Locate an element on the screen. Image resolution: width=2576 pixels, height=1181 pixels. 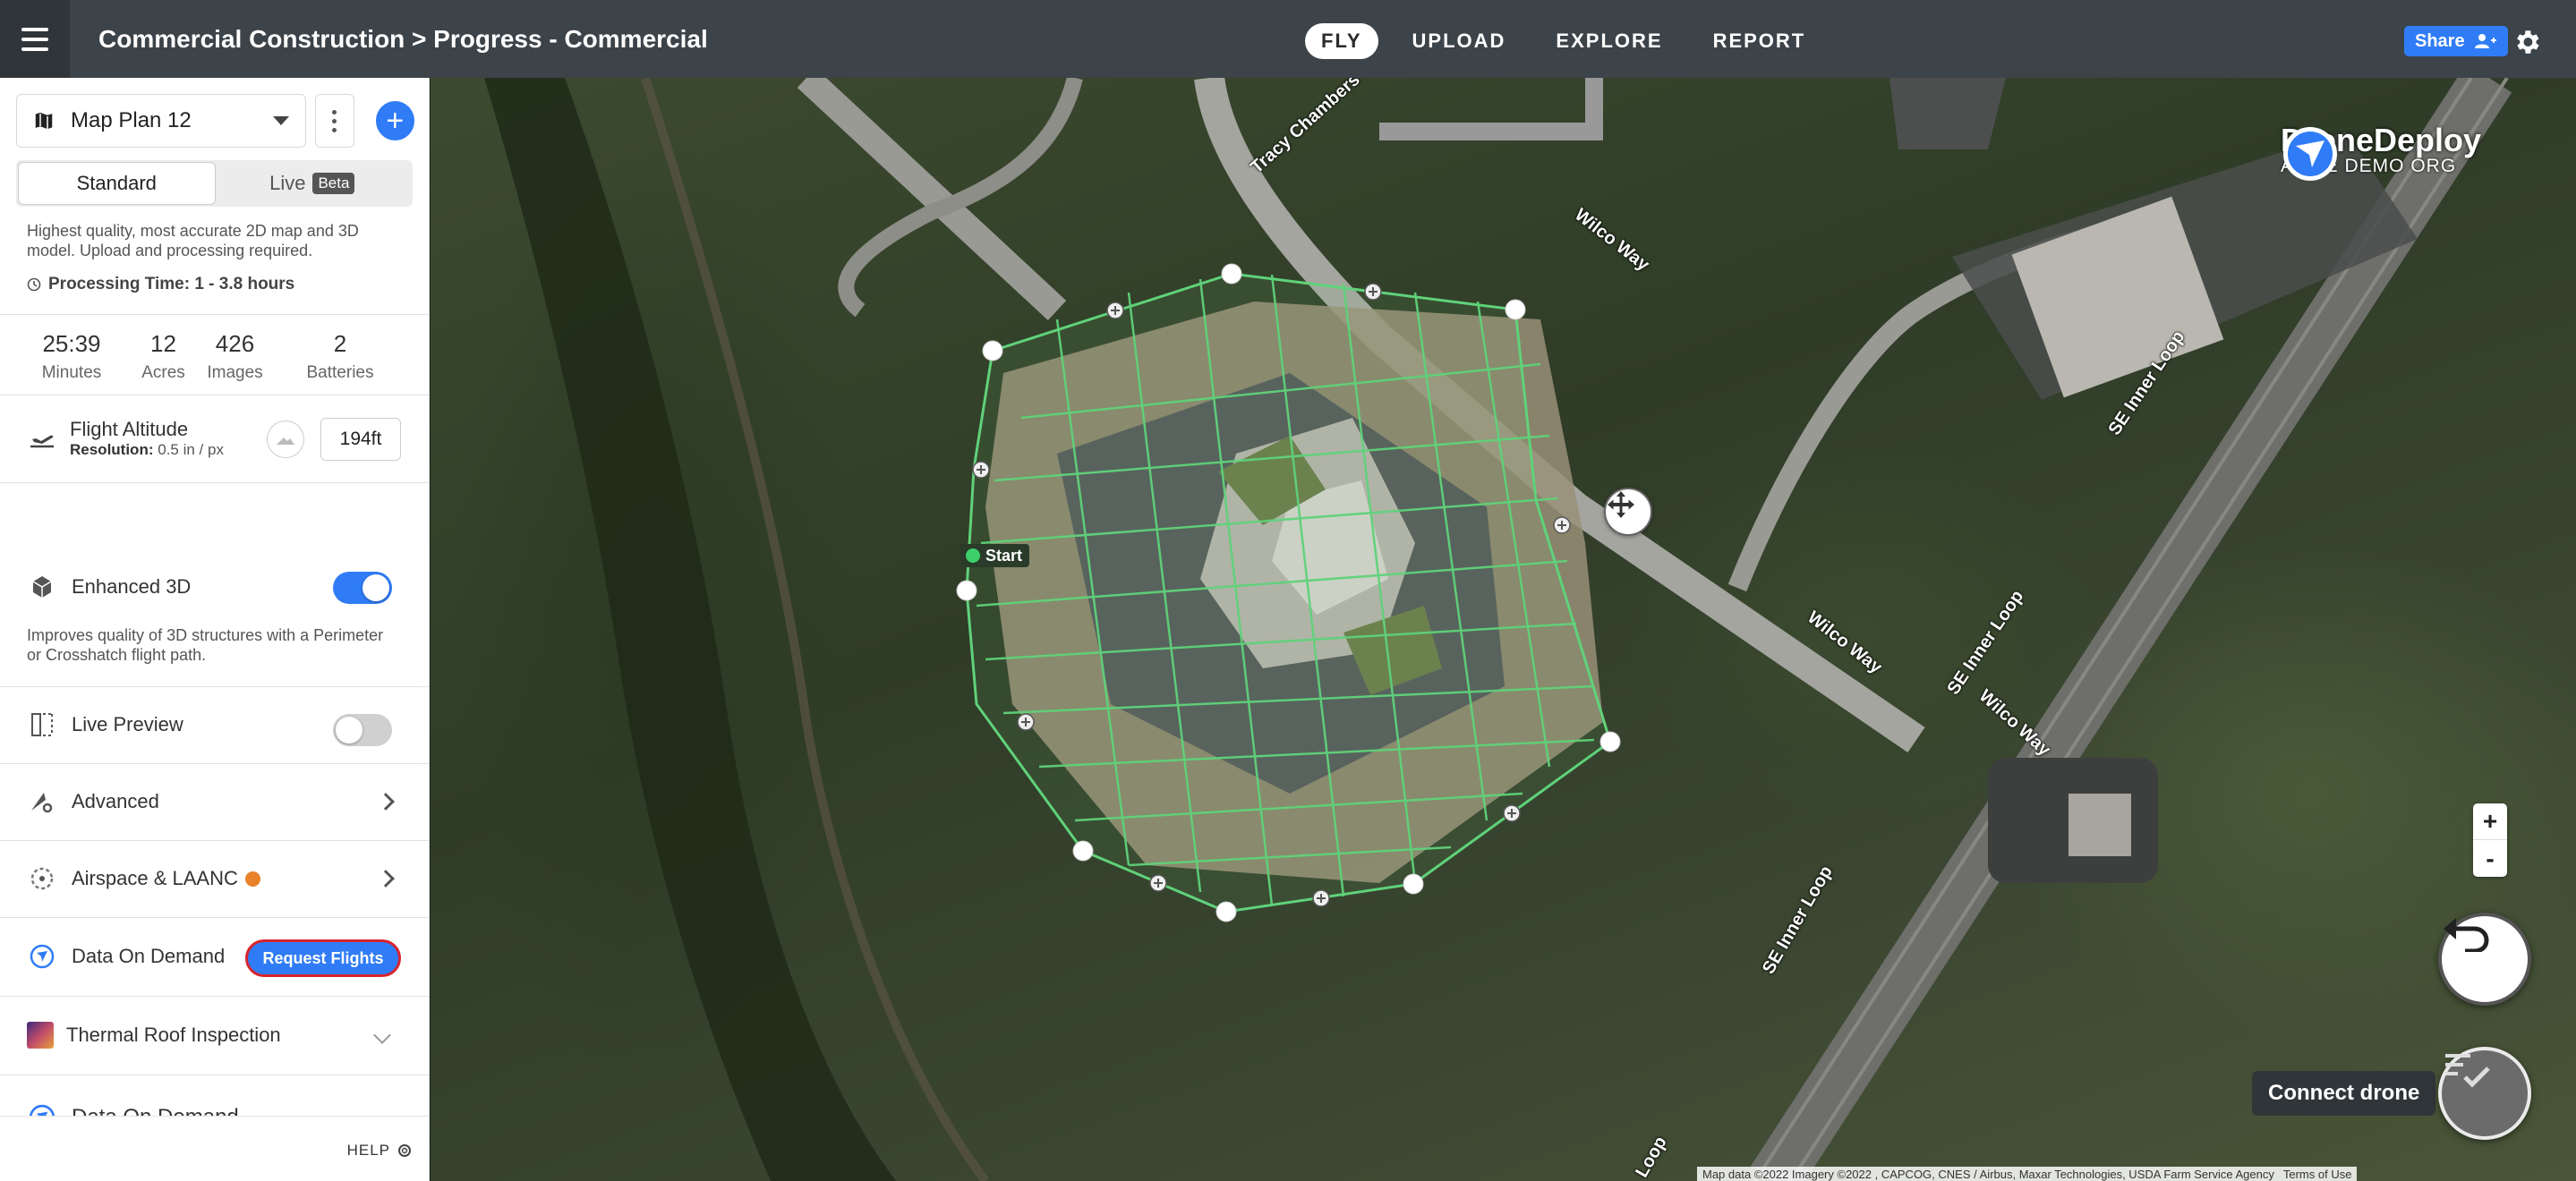
clock-icon is located at coordinates (34, 284).